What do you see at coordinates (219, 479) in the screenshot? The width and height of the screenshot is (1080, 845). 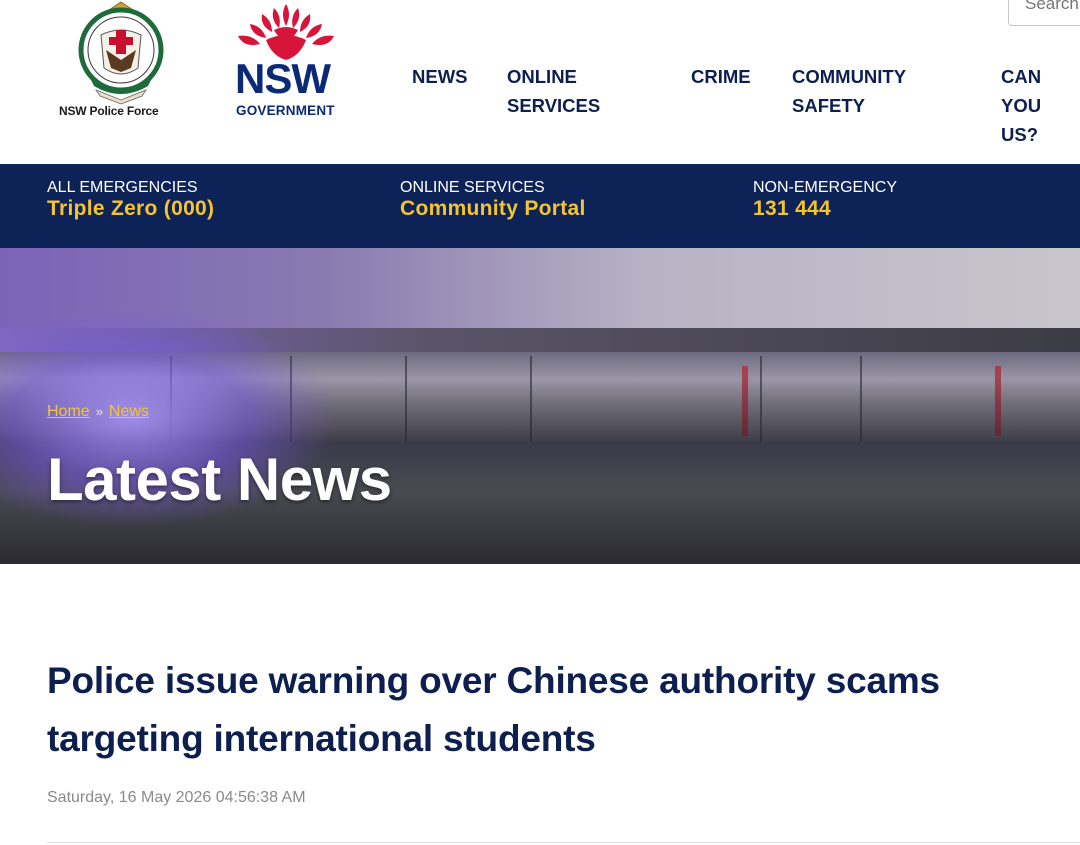 I see `page-title: Latest News` at bounding box center [219, 479].